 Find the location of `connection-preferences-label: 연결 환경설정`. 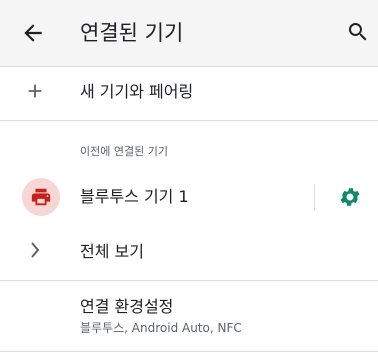

connection-preferences-label: 연결 환경설정 is located at coordinates (127, 306).